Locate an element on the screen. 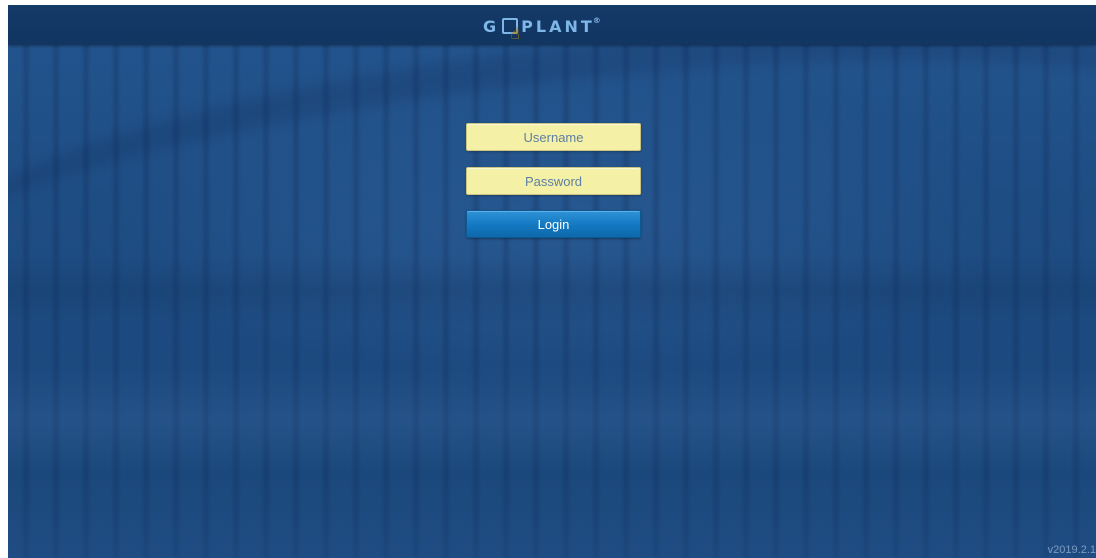  pointing-hand-icon: ☝ is located at coordinates (515, 33).